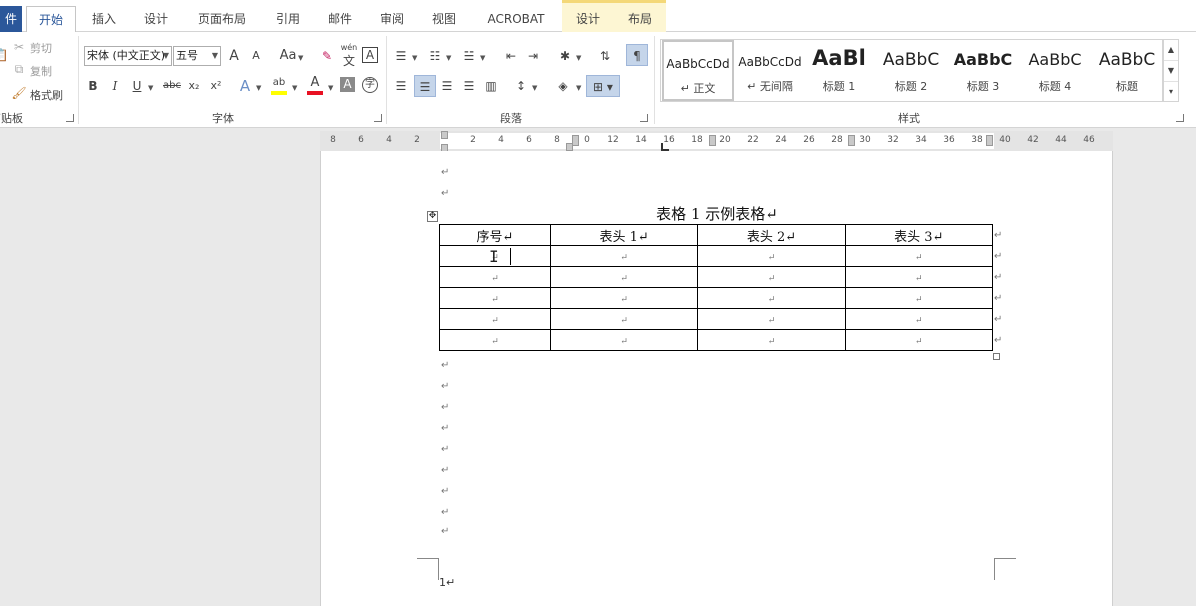  Describe the element at coordinates (665, 147) in the screenshot. I see `tab-stop-icon` at that location.